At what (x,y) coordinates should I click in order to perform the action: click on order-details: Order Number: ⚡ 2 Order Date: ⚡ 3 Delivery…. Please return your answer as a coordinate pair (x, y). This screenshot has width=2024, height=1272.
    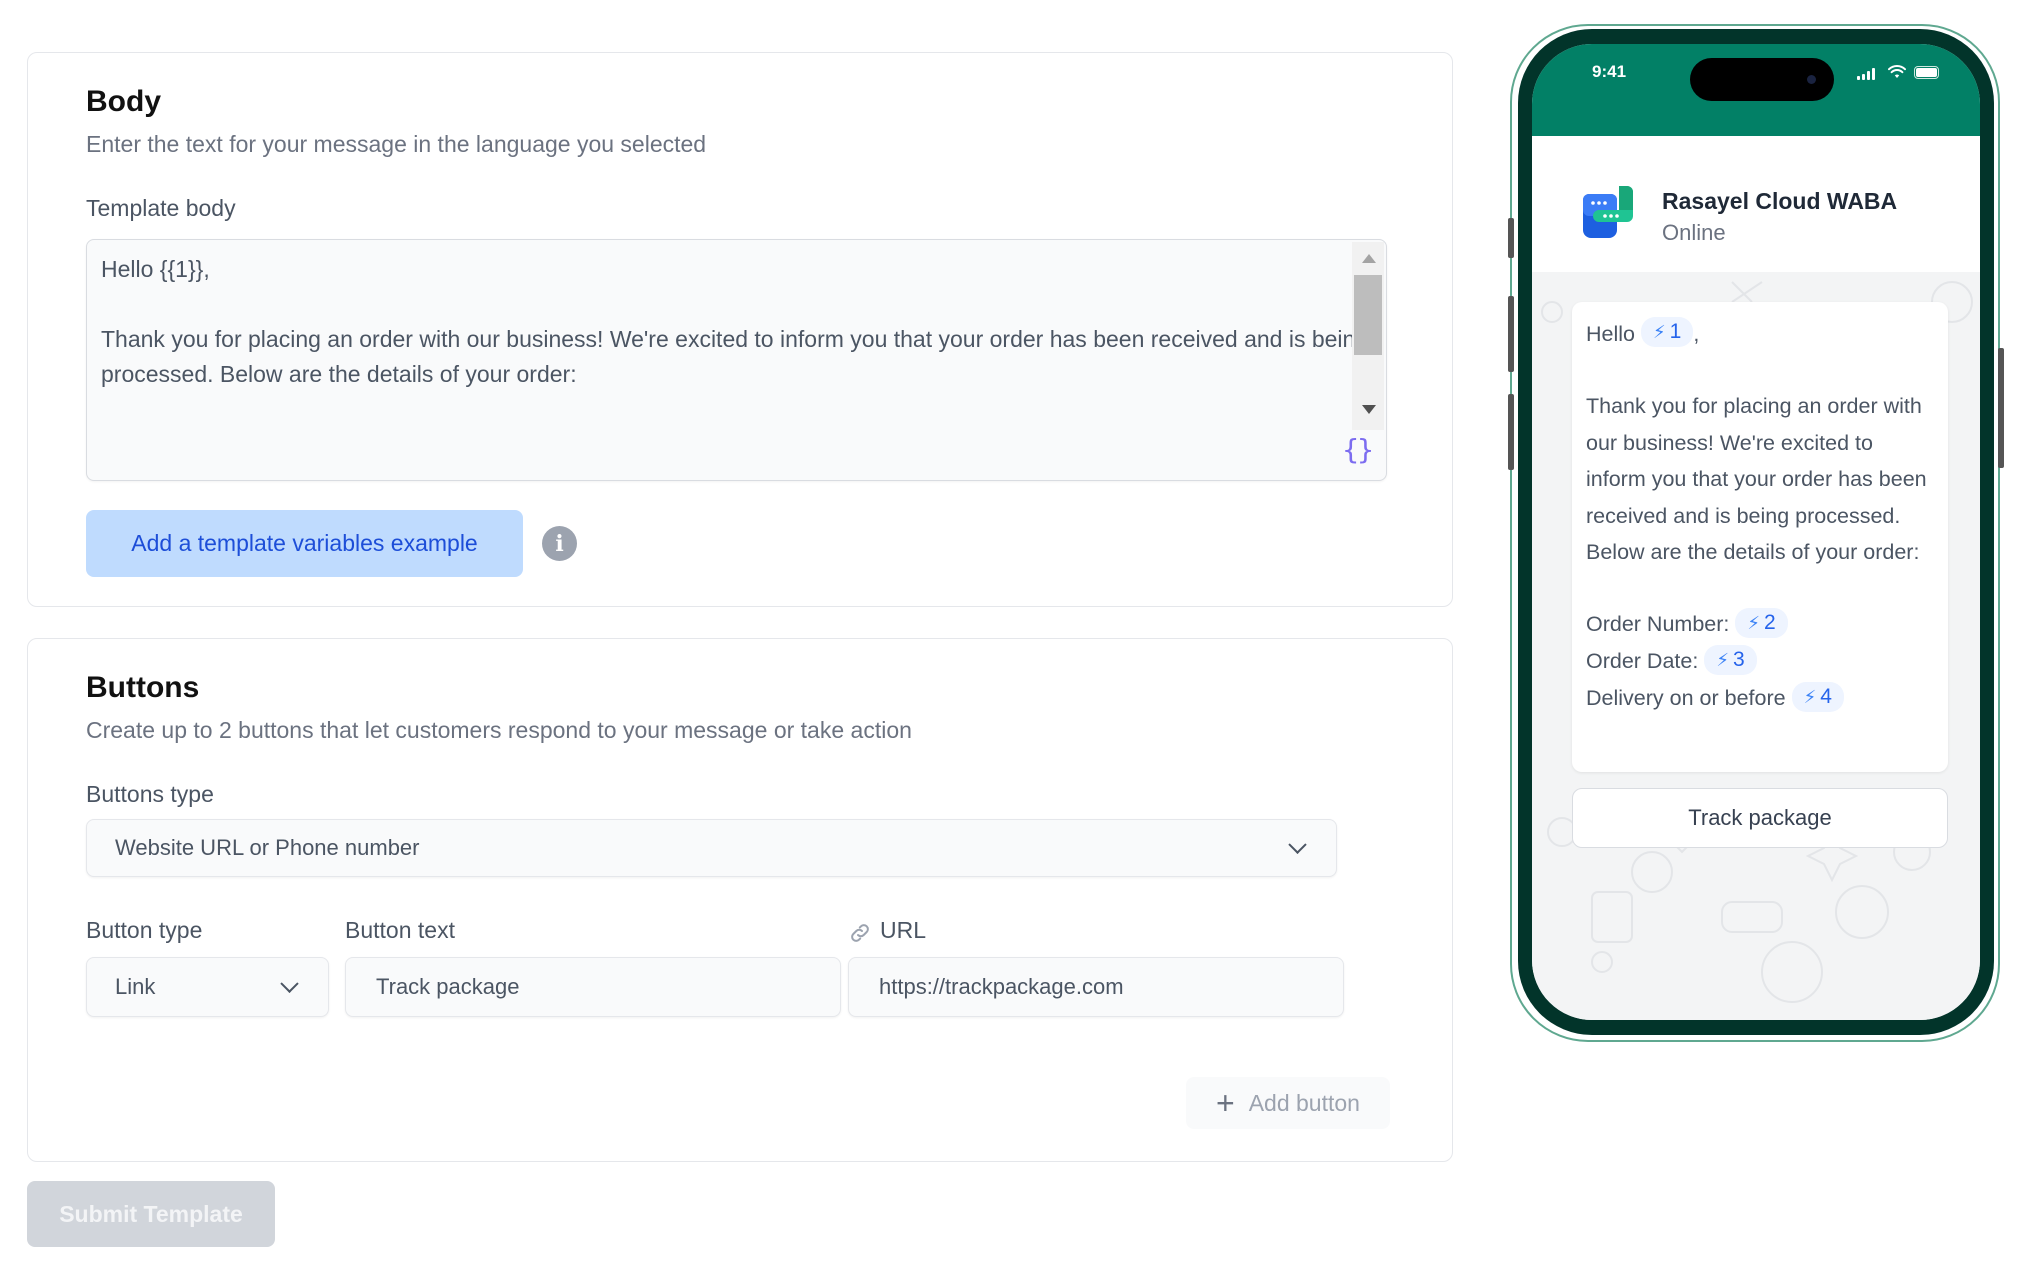
    Looking at the image, I should click on (1760, 661).